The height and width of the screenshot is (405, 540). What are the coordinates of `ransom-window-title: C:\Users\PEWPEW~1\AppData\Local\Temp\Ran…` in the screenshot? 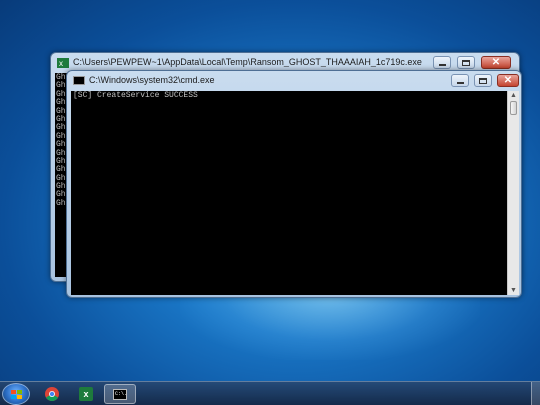 It's located at (247, 62).